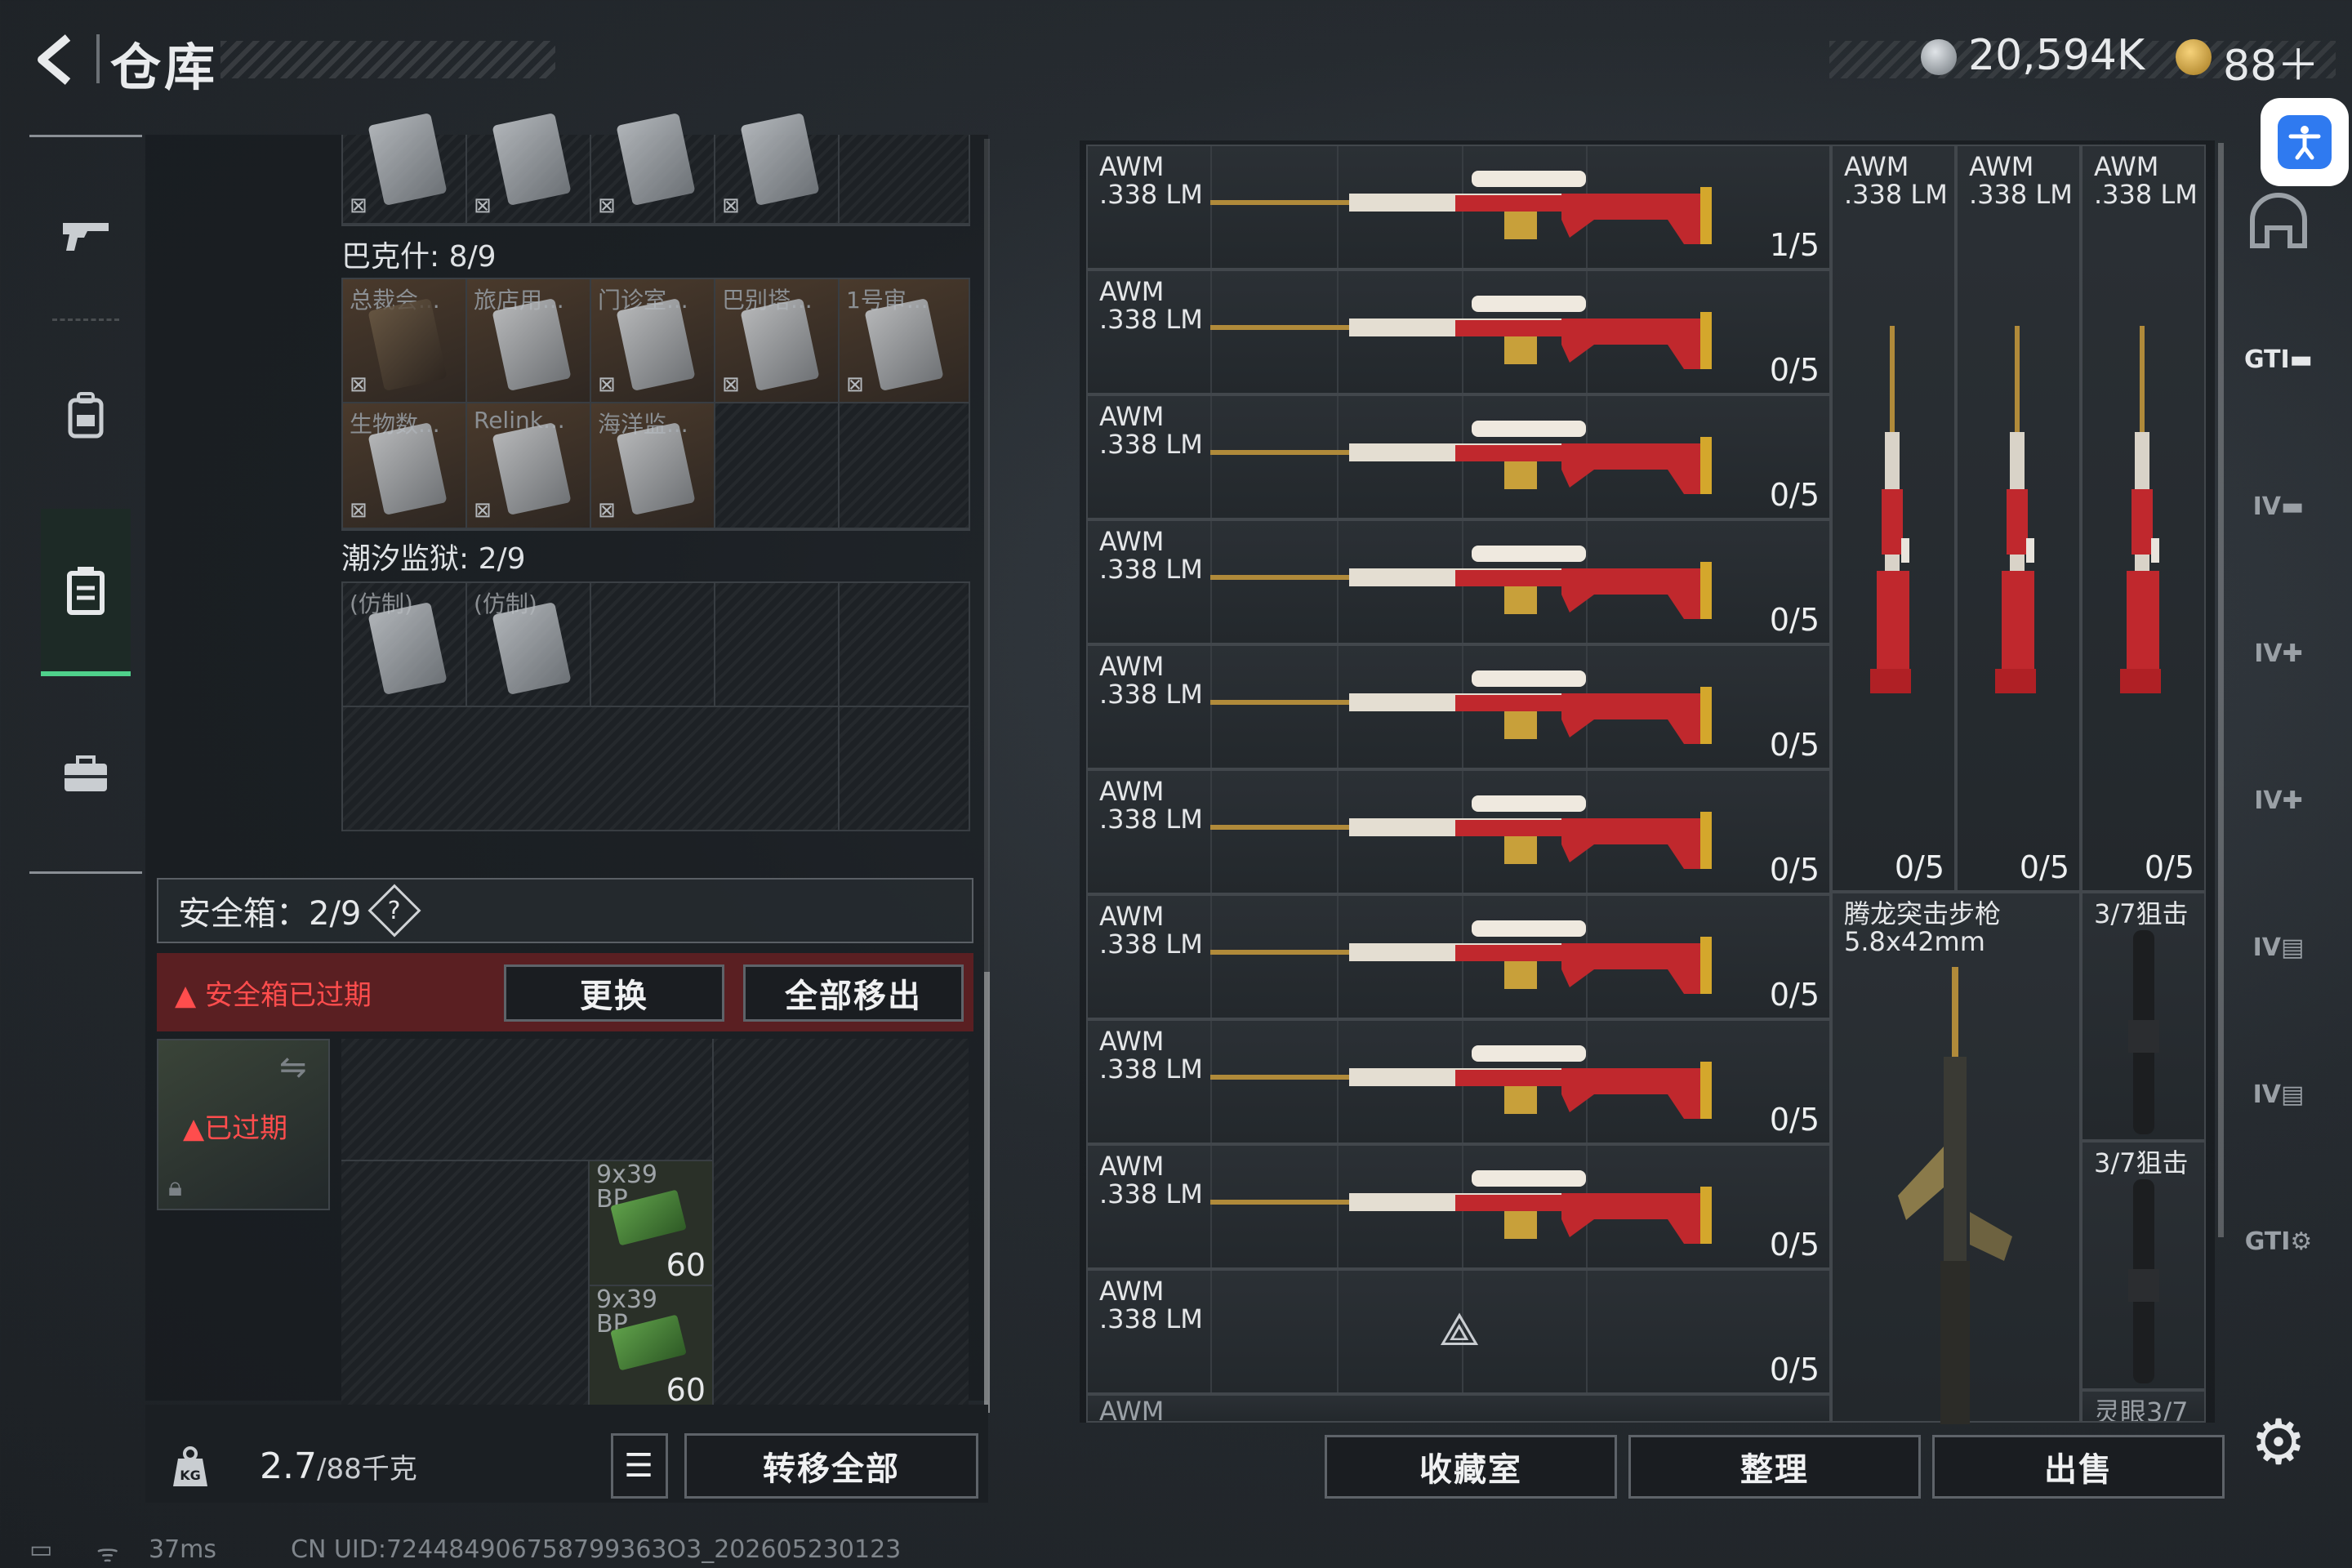 This screenshot has width=2352, height=1568. I want to click on item-expired-label: ▲已过期, so click(236, 1128).